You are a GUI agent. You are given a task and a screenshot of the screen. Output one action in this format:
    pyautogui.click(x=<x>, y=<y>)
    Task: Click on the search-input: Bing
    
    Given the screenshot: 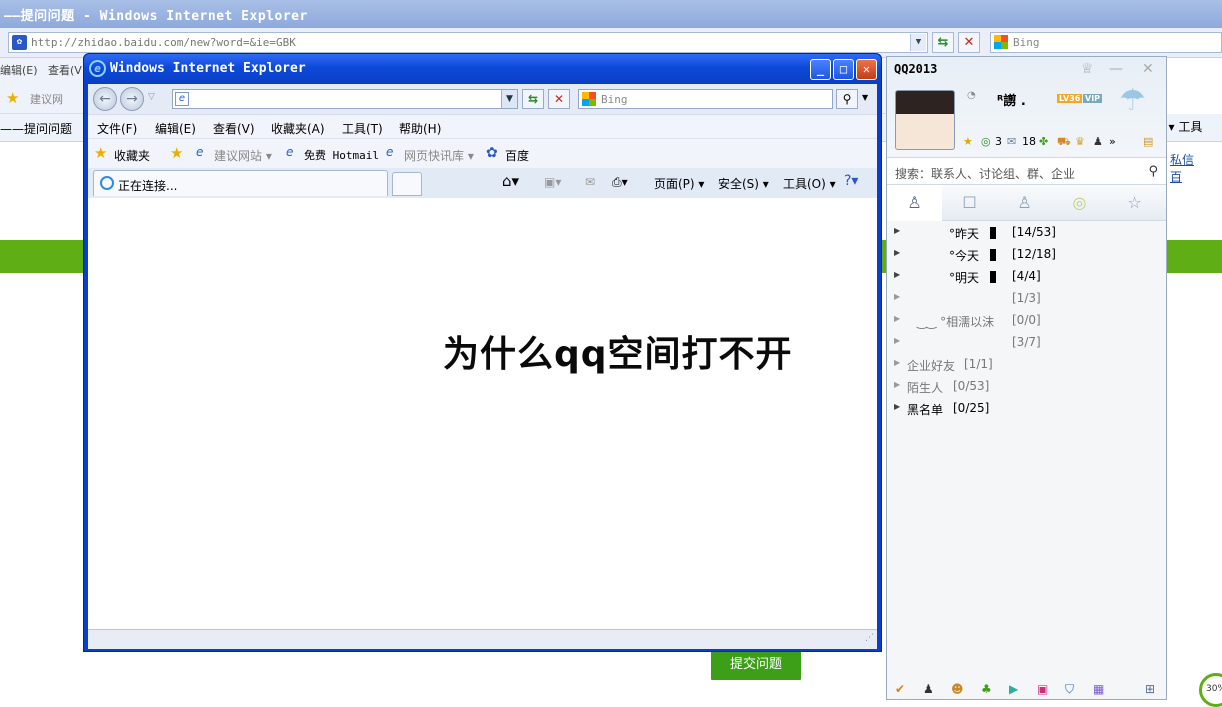 What is the action you would take?
    pyautogui.click(x=705, y=99)
    